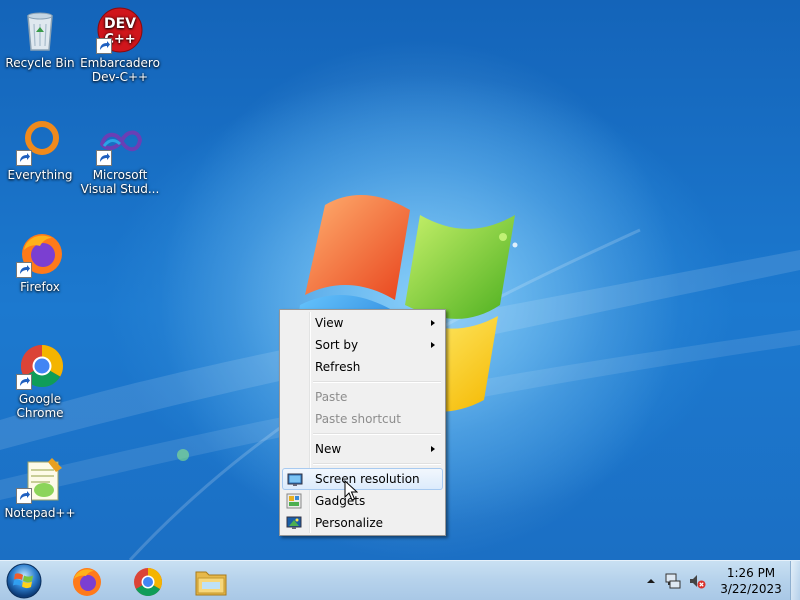 Image resolution: width=800 pixels, height=600 pixels. What do you see at coordinates (329, 323) in the screenshot?
I see `menu-item-label: View` at bounding box center [329, 323].